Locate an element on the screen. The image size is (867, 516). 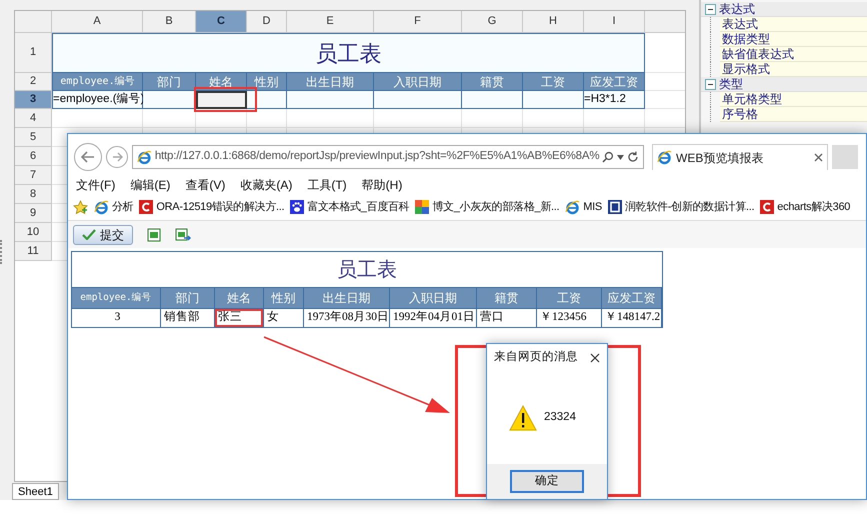
row-header: 5 is located at coordinates (33, 137).